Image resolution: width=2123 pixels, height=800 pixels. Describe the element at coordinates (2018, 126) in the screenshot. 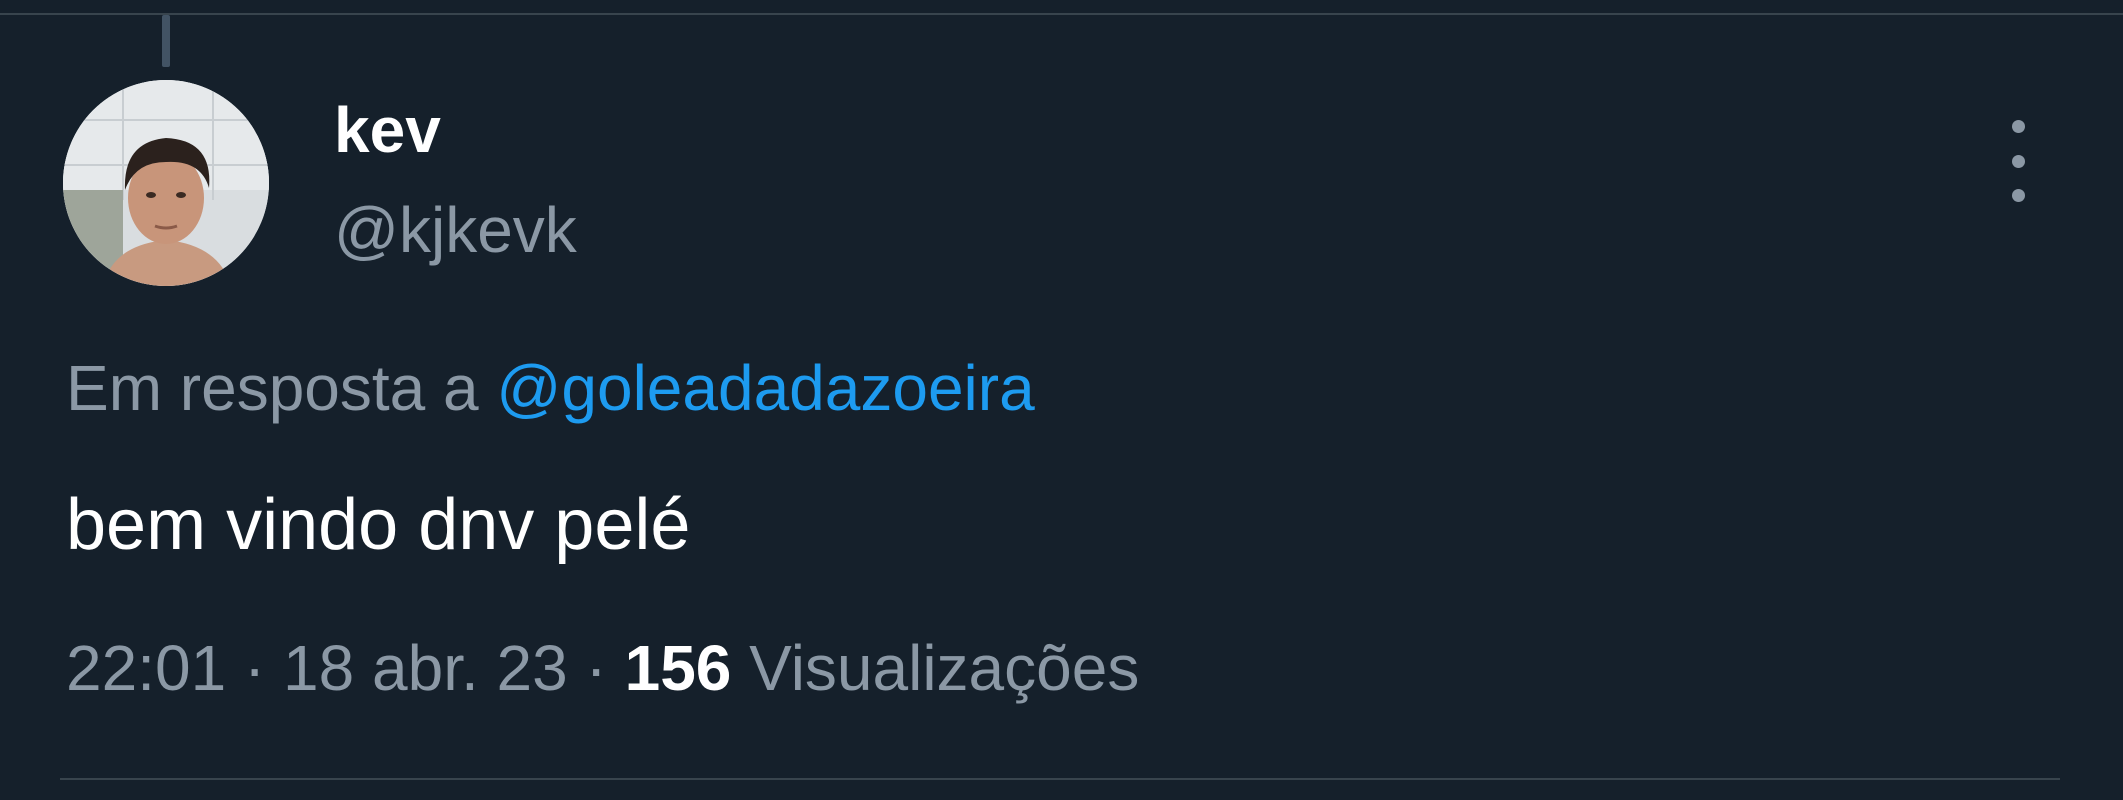

I see `more-vertical-icon` at that location.